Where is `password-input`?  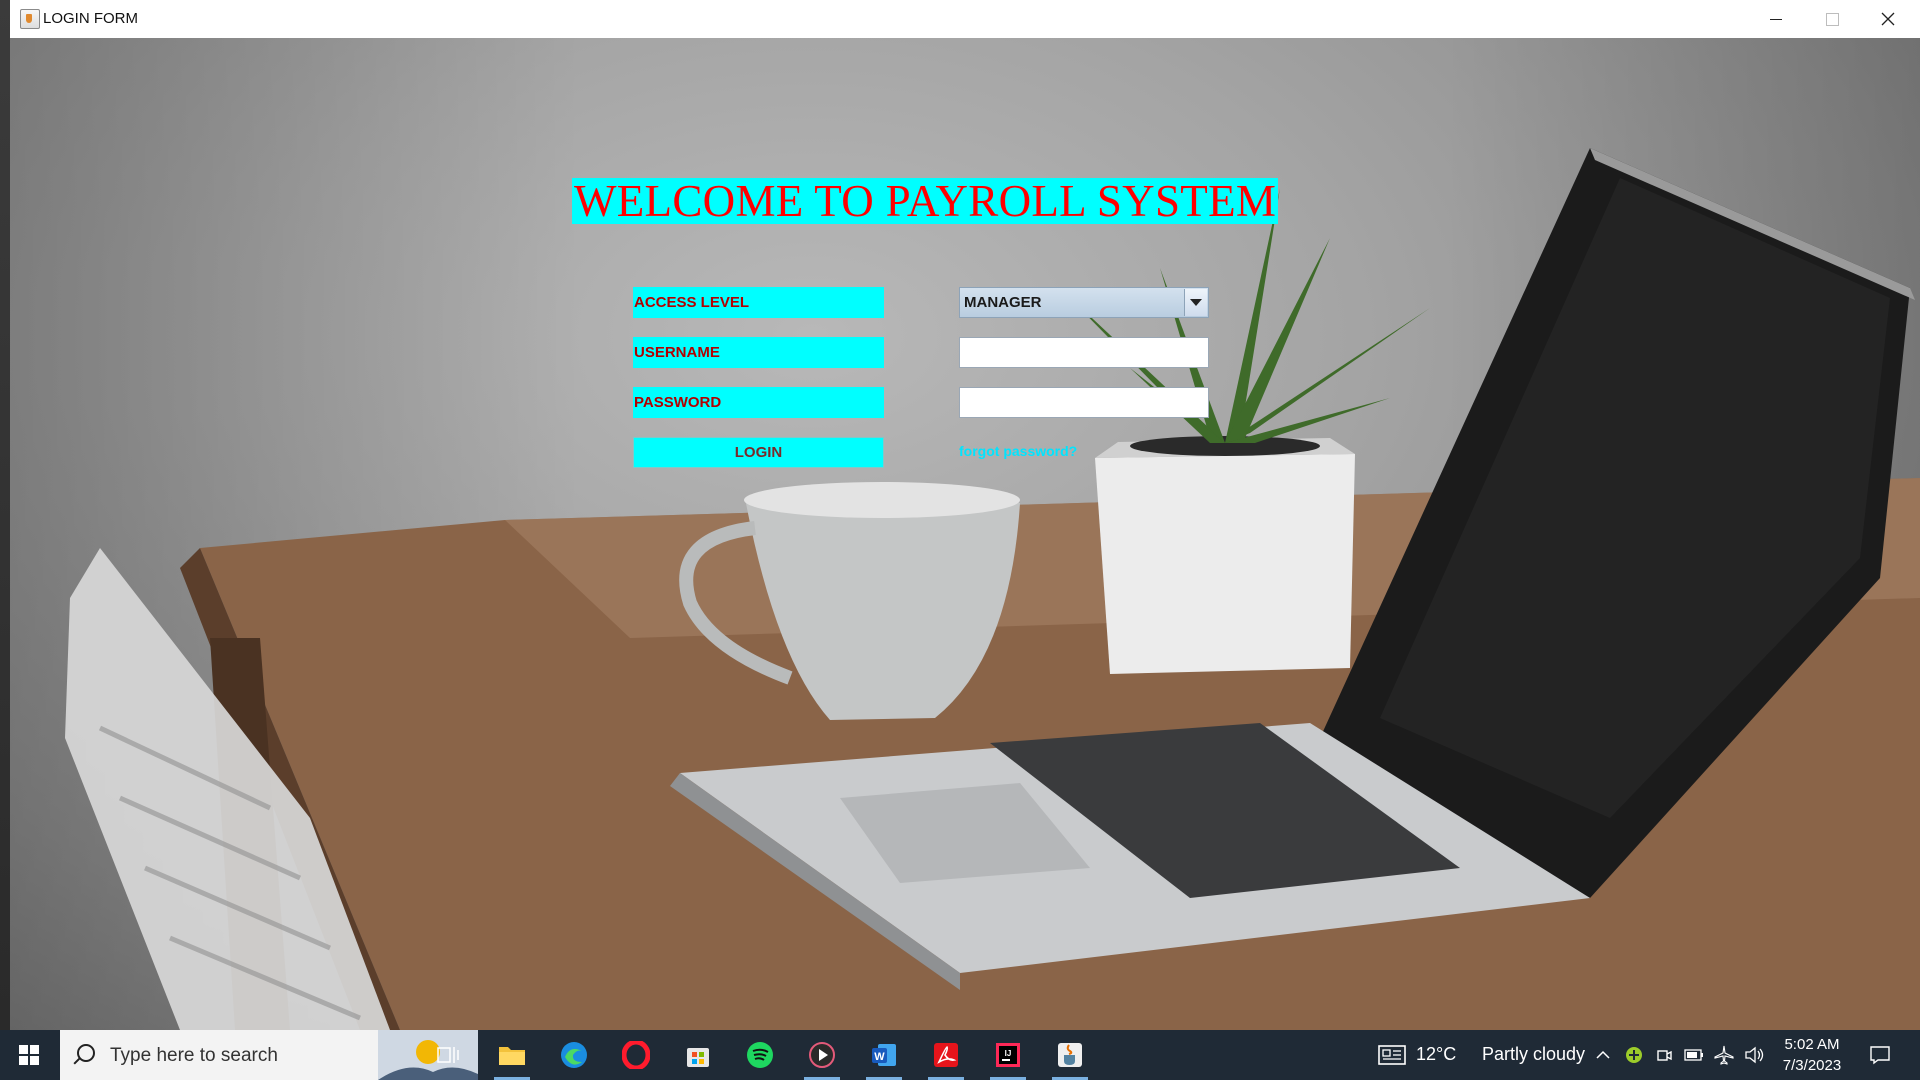 password-input is located at coordinates (1084, 402).